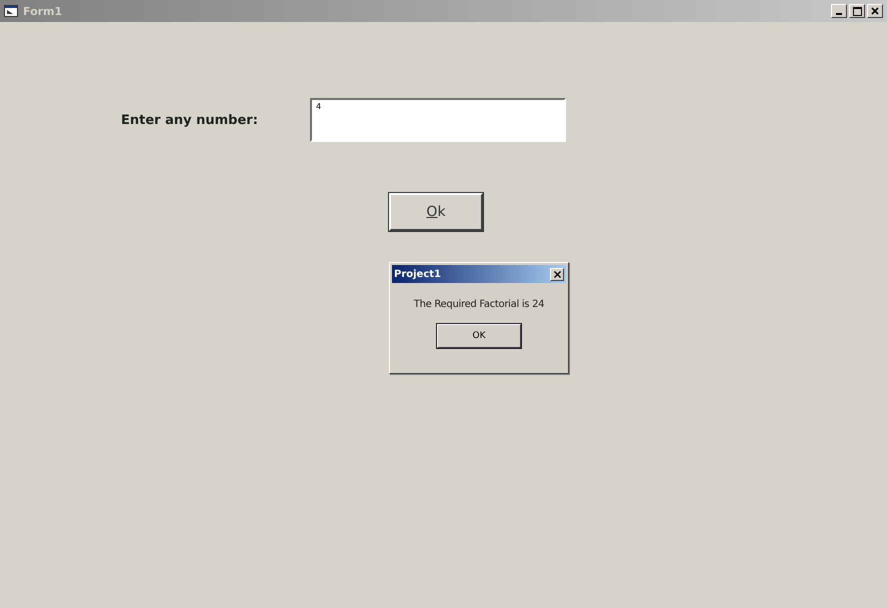  Describe the element at coordinates (11, 11) in the screenshot. I see `app-icon` at that location.